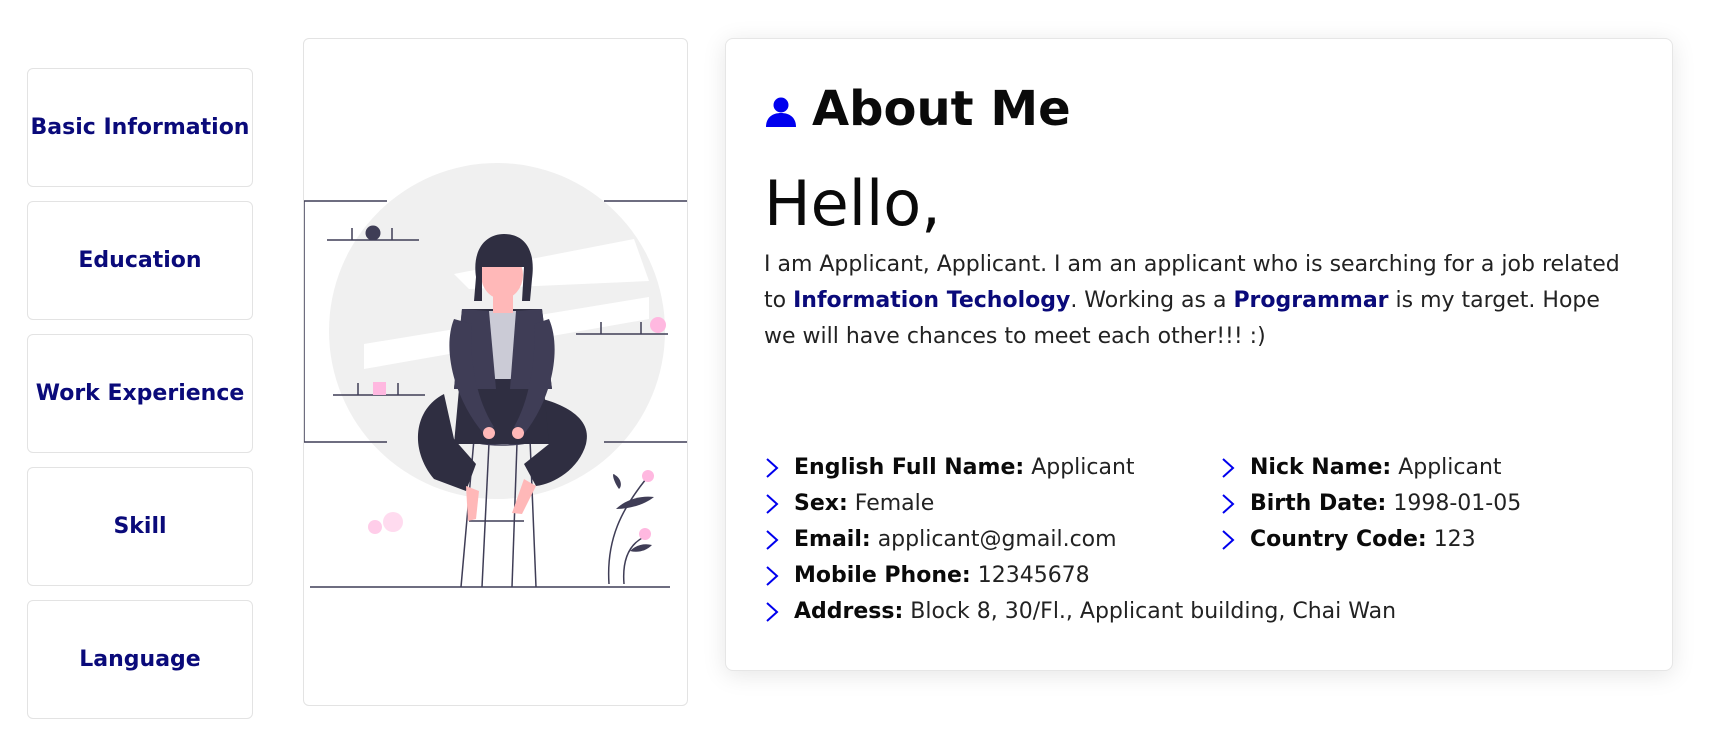 The height and width of the screenshot is (754, 1724). I want to click on sidebar-item-basic-information: Basic Information, so click(140, 127).